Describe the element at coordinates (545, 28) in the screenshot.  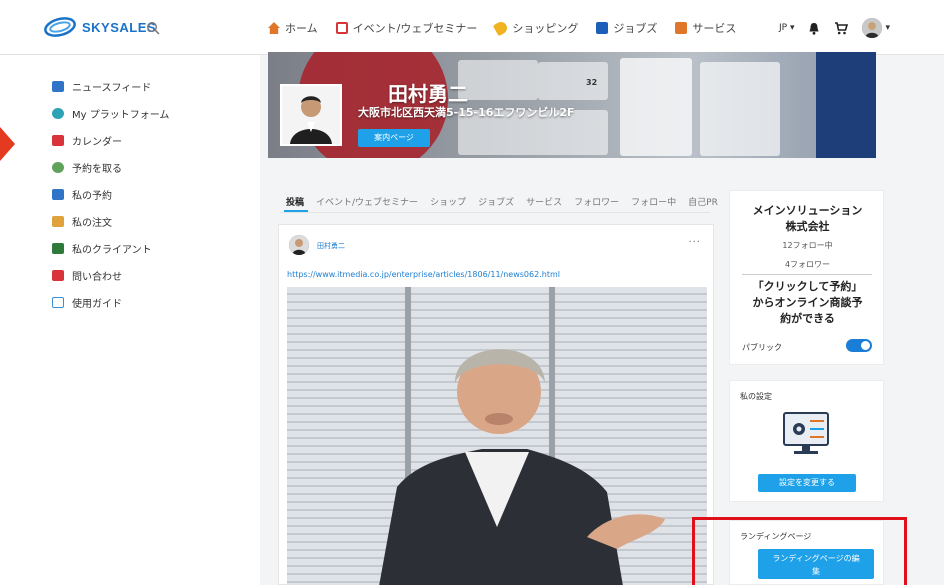
I see `nav-shopping-label: ショッピング` at that location.